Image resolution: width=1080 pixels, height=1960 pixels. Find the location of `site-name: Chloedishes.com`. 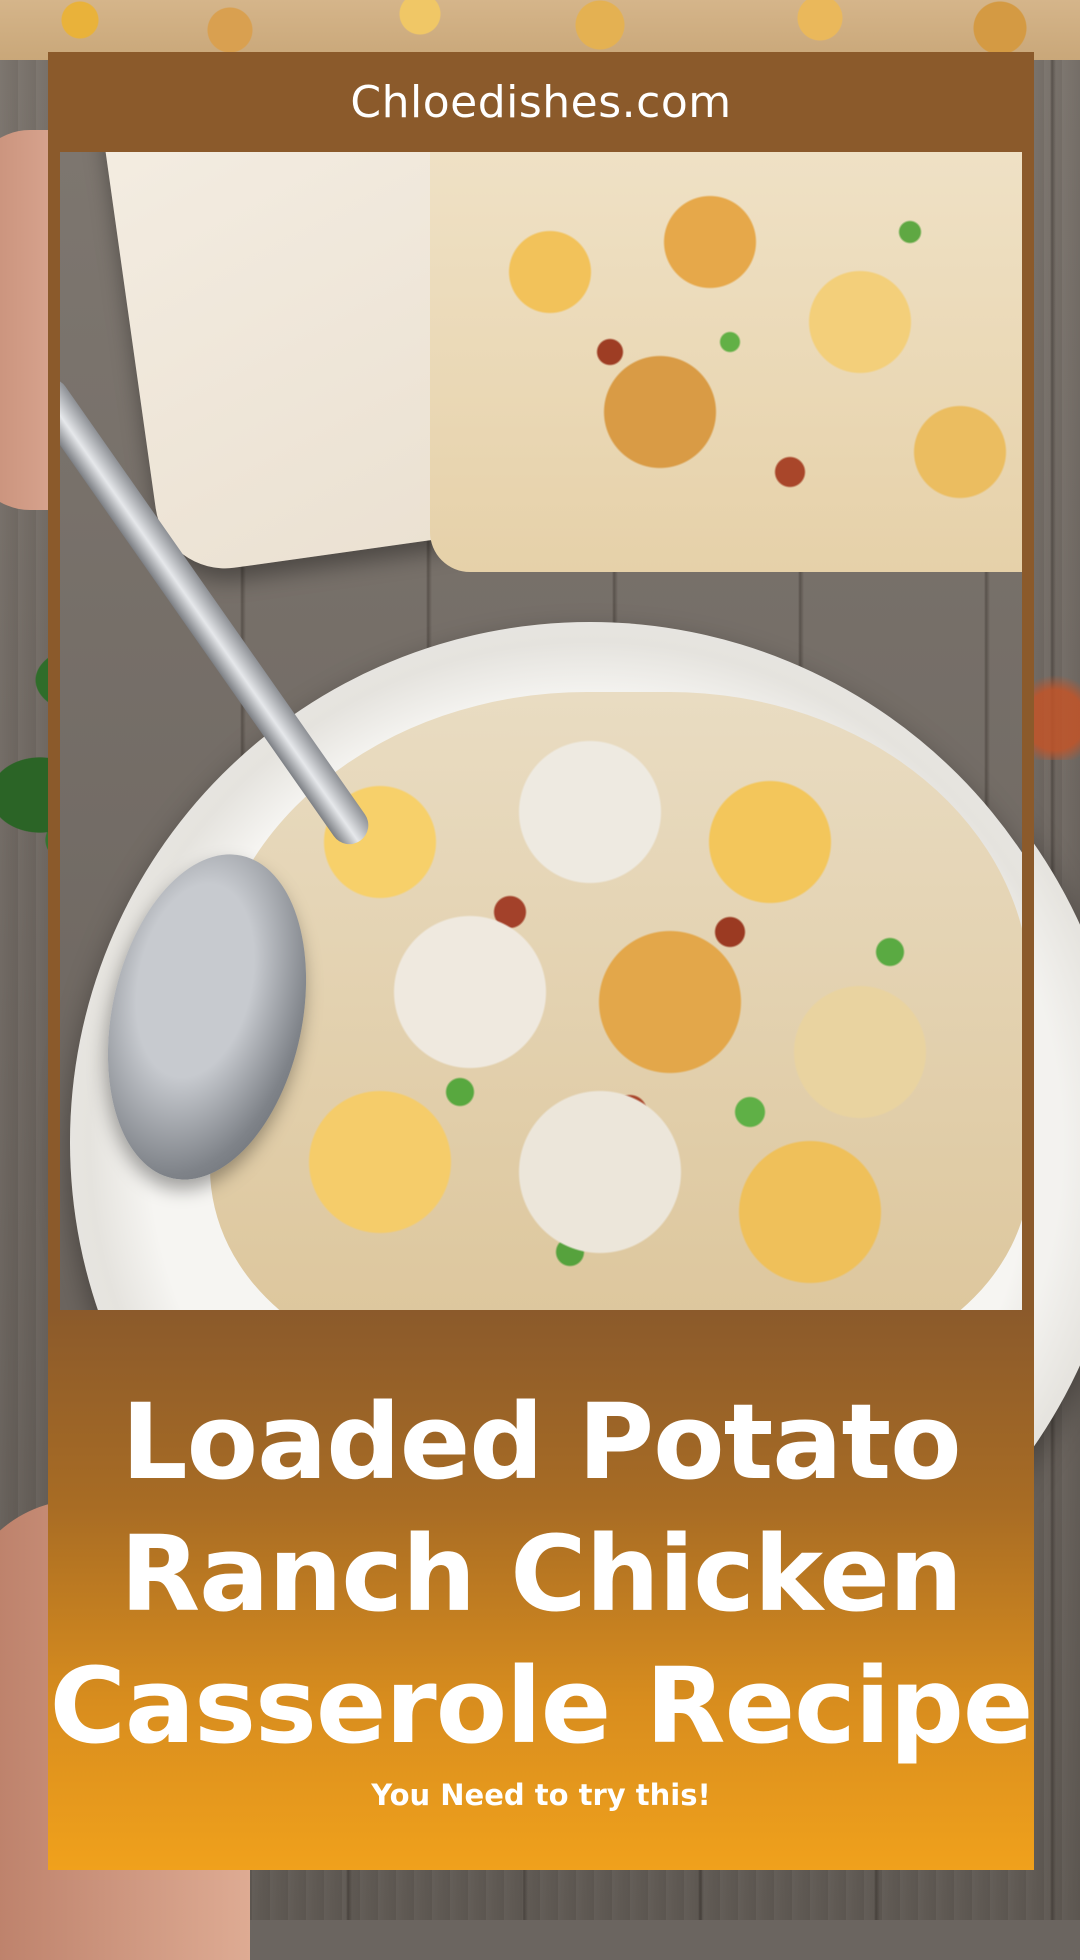

site-name: Chloedishes.com is located at coordinates (541, 102).